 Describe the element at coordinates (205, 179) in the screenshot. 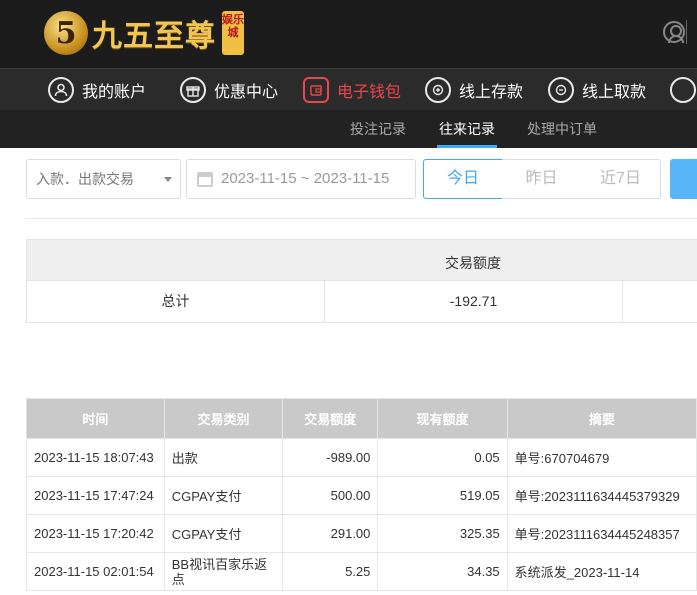

I see `calendar-icon` at that location.